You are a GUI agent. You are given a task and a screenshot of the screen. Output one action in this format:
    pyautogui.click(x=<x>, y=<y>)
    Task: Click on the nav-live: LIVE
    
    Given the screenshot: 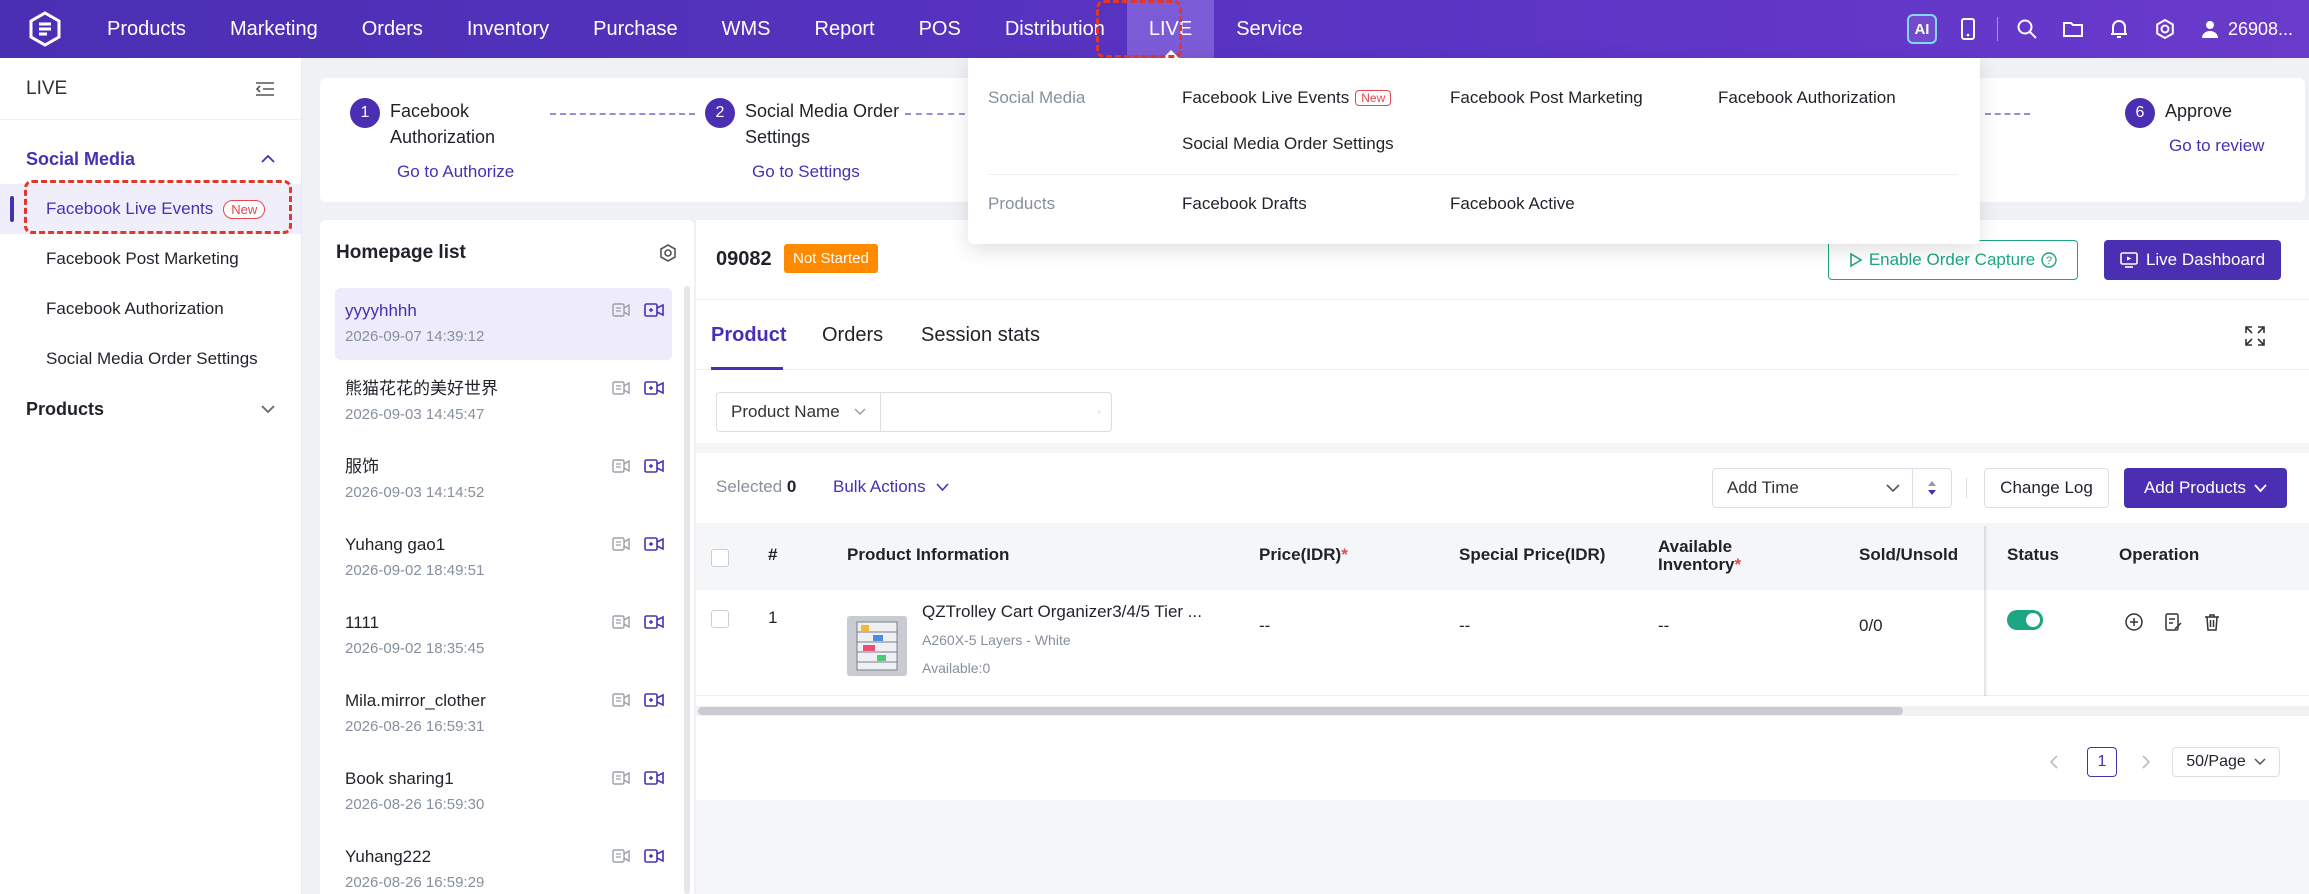 What is the action you would take?
    pyautogui.click(x=1170, y=29)
    